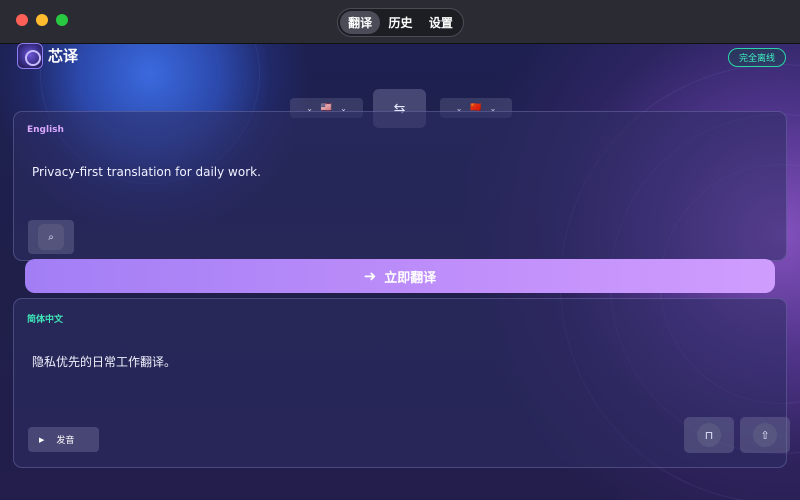  Describe the element at coordinates (63, 56) in the screenshot. I see `app-title: 芯译` at that location.